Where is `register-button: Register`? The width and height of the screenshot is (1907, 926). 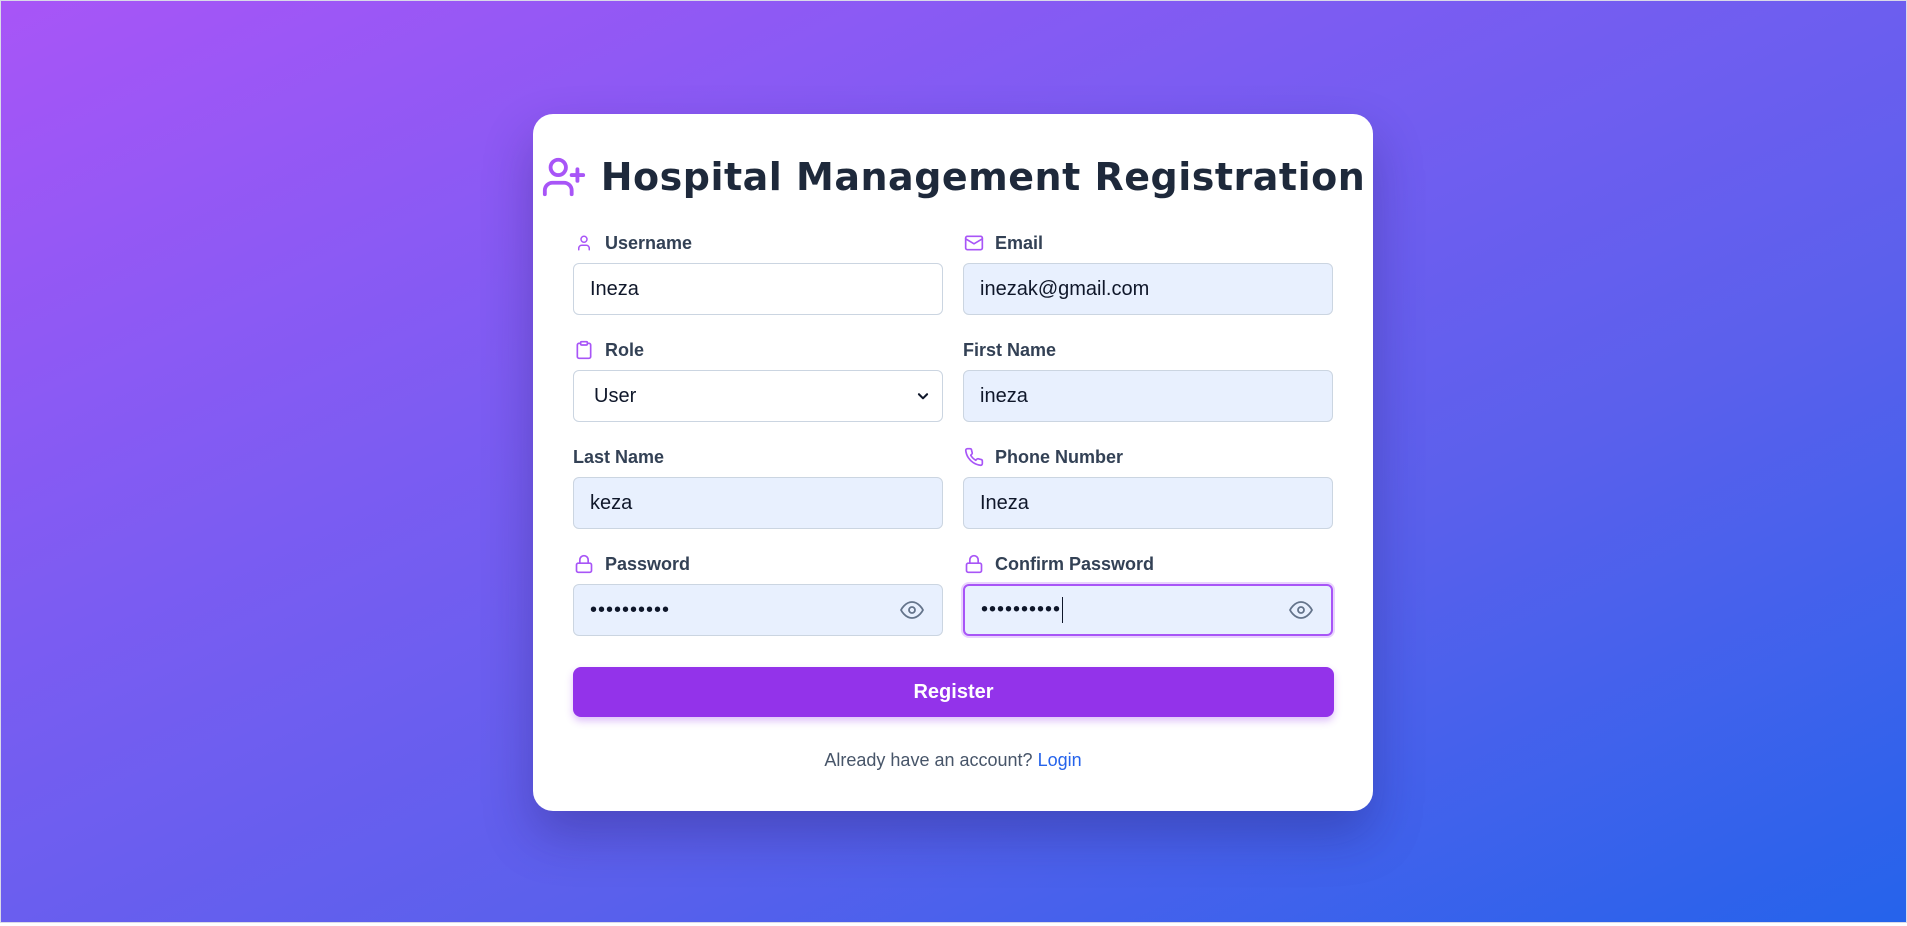
register-button: Register is located at coordinates (953, 692).